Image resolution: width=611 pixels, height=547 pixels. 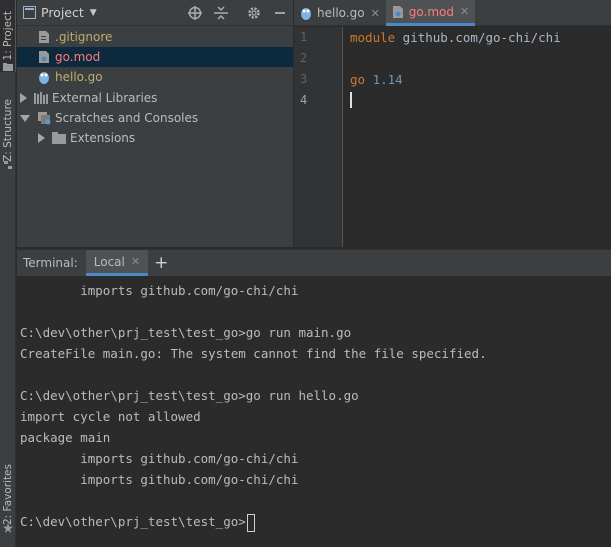 What do you see at coordinates (358, 79) in the screenshot?
I see `go-keyword: go` at bounding box center [358, 79].